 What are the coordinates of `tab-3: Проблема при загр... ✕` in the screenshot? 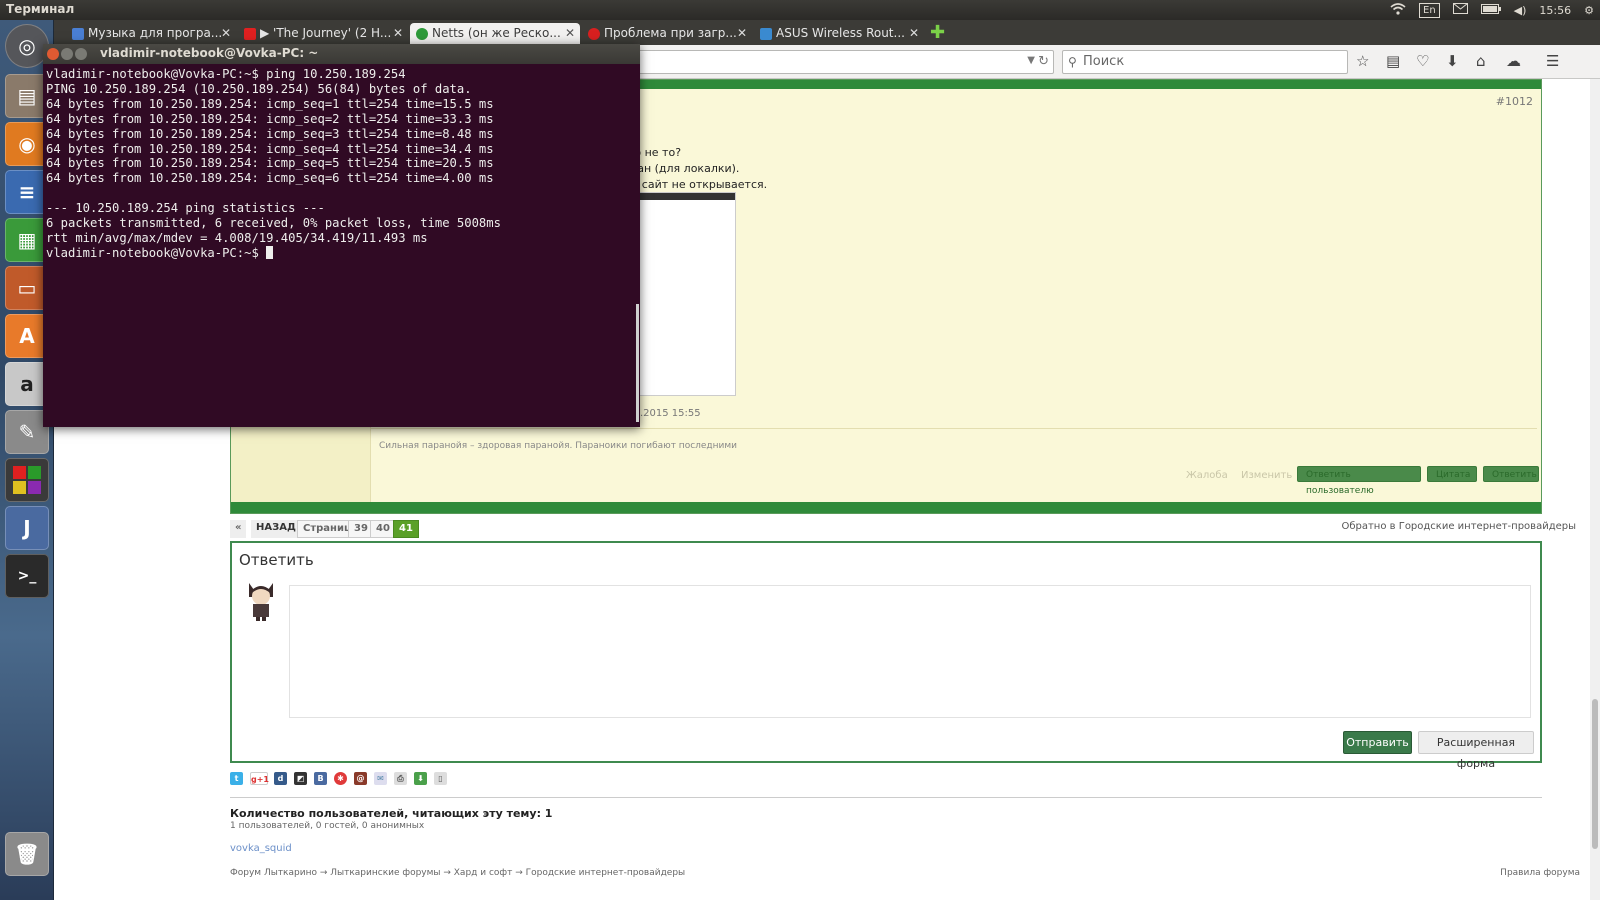 It's located at (667, 34).